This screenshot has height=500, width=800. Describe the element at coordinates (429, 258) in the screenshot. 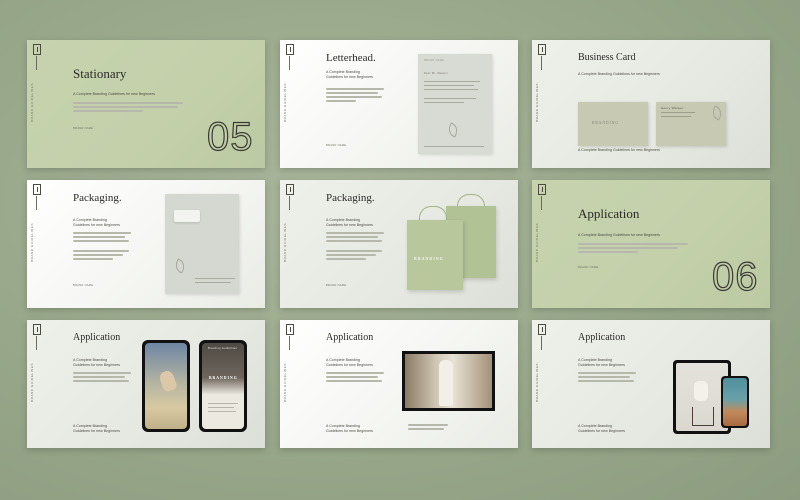

I see `bag-brand-text: BRANDING` at that location.